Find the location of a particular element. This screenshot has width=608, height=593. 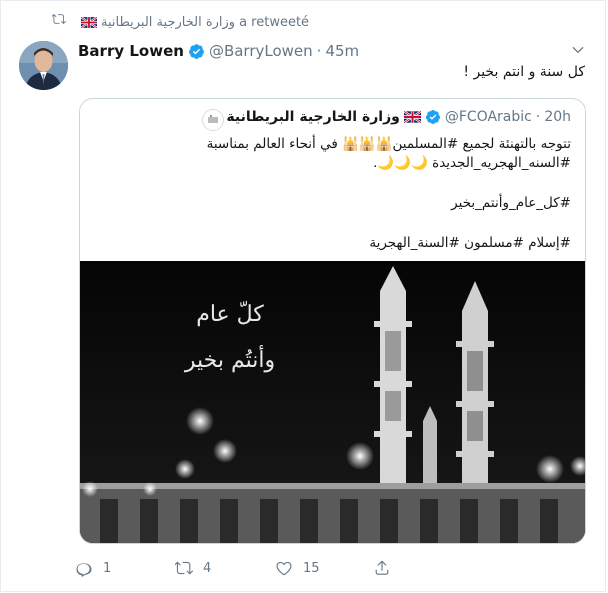

like-button: 15 is located at coordinates (297, 568).